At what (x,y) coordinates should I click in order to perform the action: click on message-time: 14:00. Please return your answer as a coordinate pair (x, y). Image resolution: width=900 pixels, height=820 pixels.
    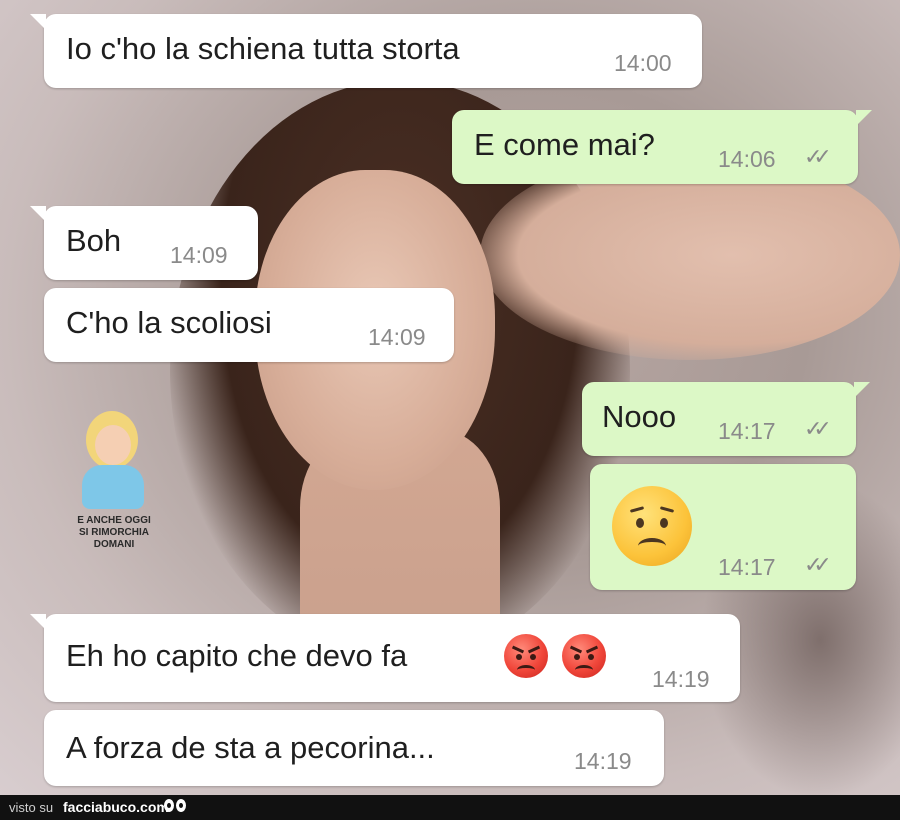
    Looking at the image, I should click on (643, 63).